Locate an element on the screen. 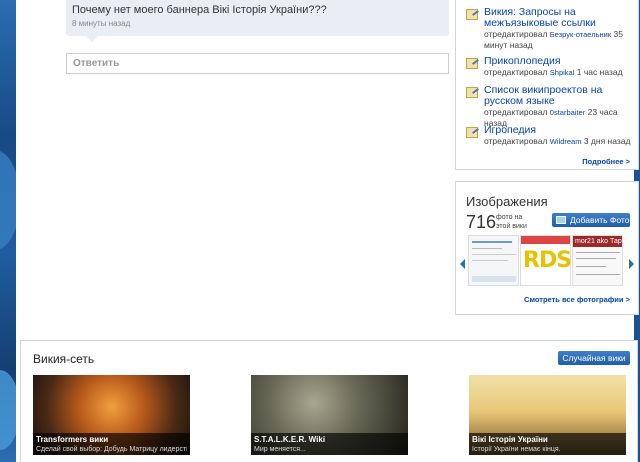  network-title: Викия-сеть is located at coordinates (64, 359).